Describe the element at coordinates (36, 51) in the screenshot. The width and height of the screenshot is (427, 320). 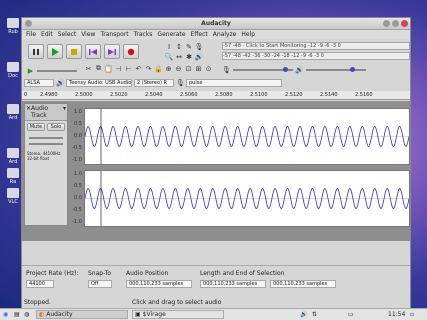
I see `pause-button` at that location.